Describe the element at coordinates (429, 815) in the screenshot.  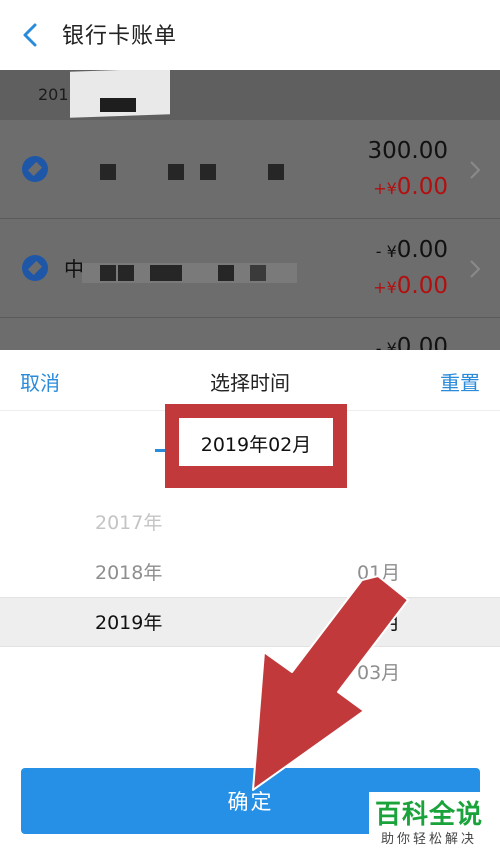
I see `watermark-title: 百科全说` at that location.